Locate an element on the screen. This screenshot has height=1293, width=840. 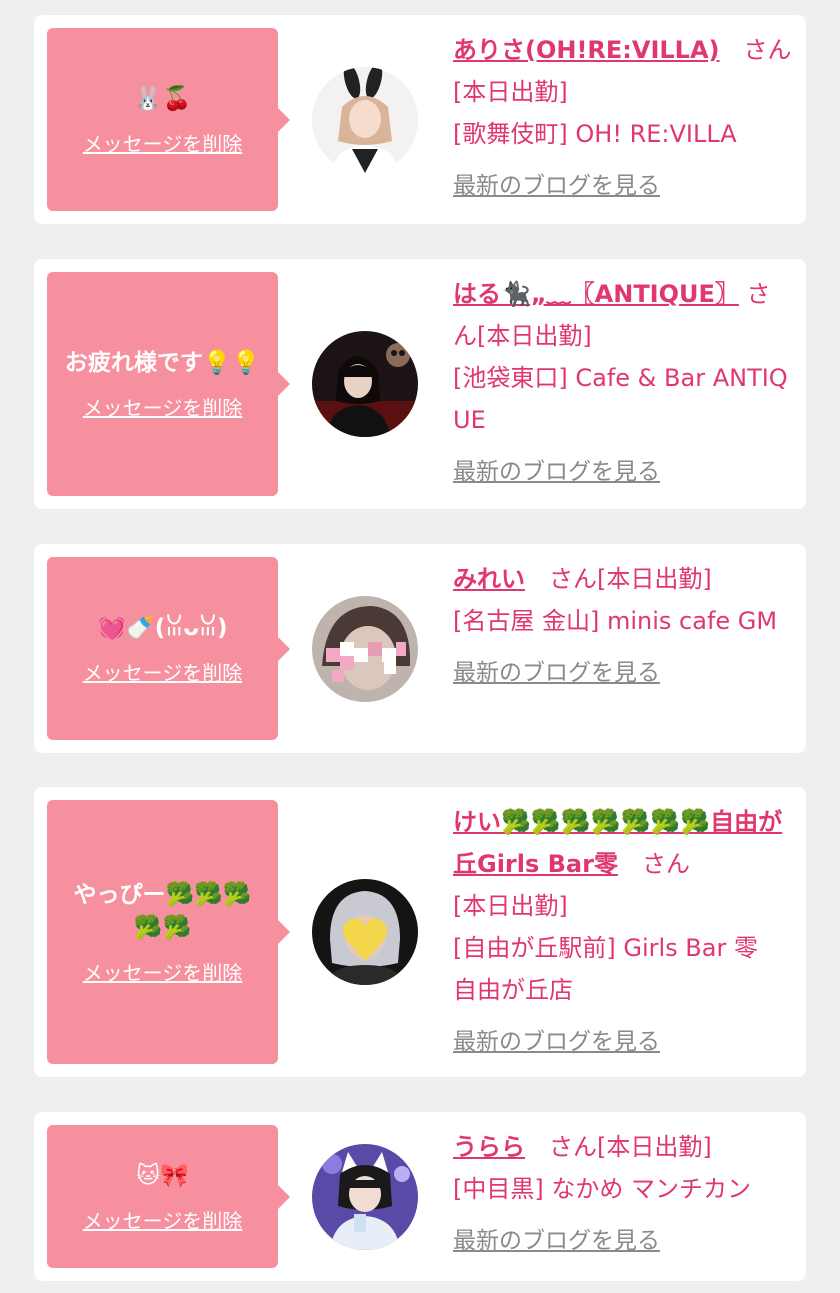
message-bubble: 🐰🍒 メッセージを削除 is located at coordinates (168, 119).